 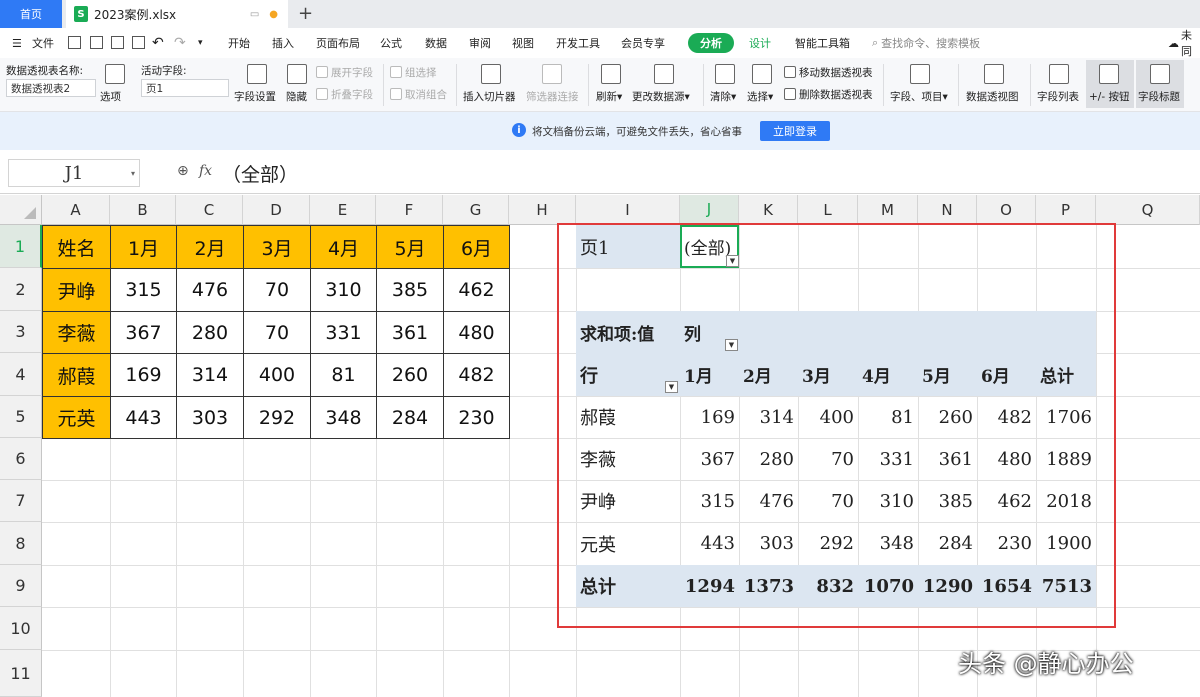 What do you see at coordinates (919, 96) in the screenshot?
I see `fields-items-button: 字段、项目▾` at bounding box center [919, 96].